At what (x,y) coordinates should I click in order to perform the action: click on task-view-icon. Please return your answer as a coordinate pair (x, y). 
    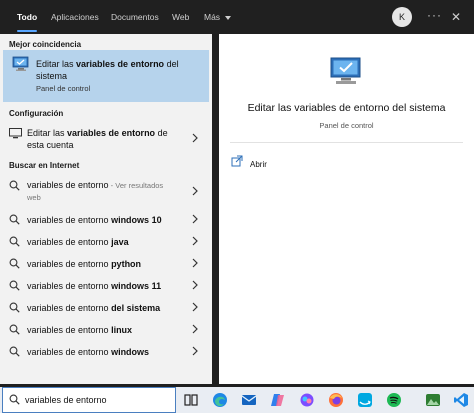
    Looking at the image, I should click on (191, 400).